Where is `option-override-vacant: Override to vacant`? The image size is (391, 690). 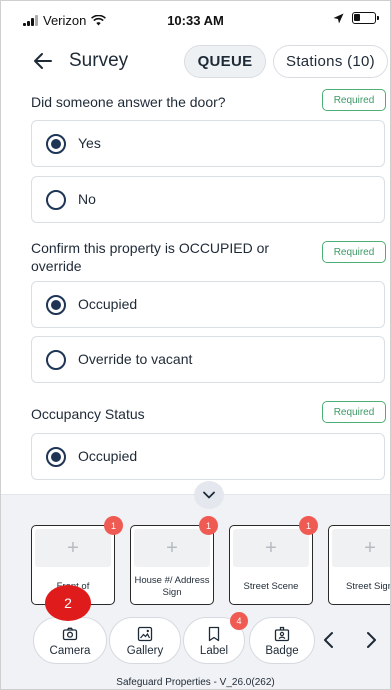 option-override-vacant: Override to vacant is located at coordinates (208, 359).